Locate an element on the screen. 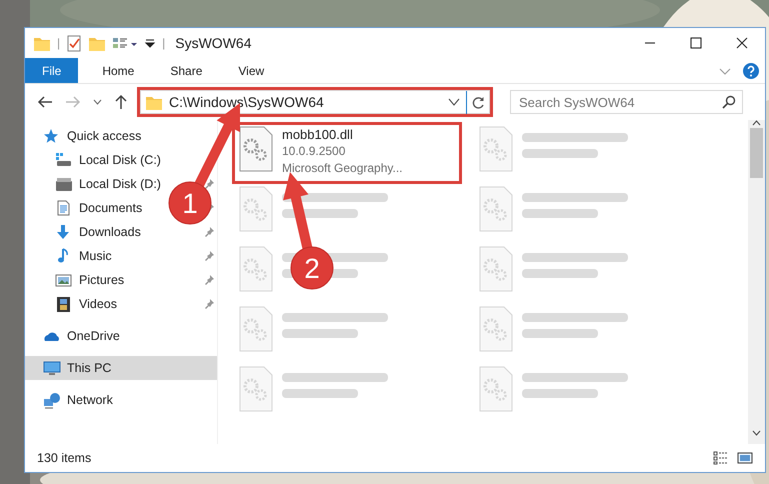 Image resolution: width=769 pixels, height=484 pixels. ribbon-tab: File is located at coordinates (51, 70).